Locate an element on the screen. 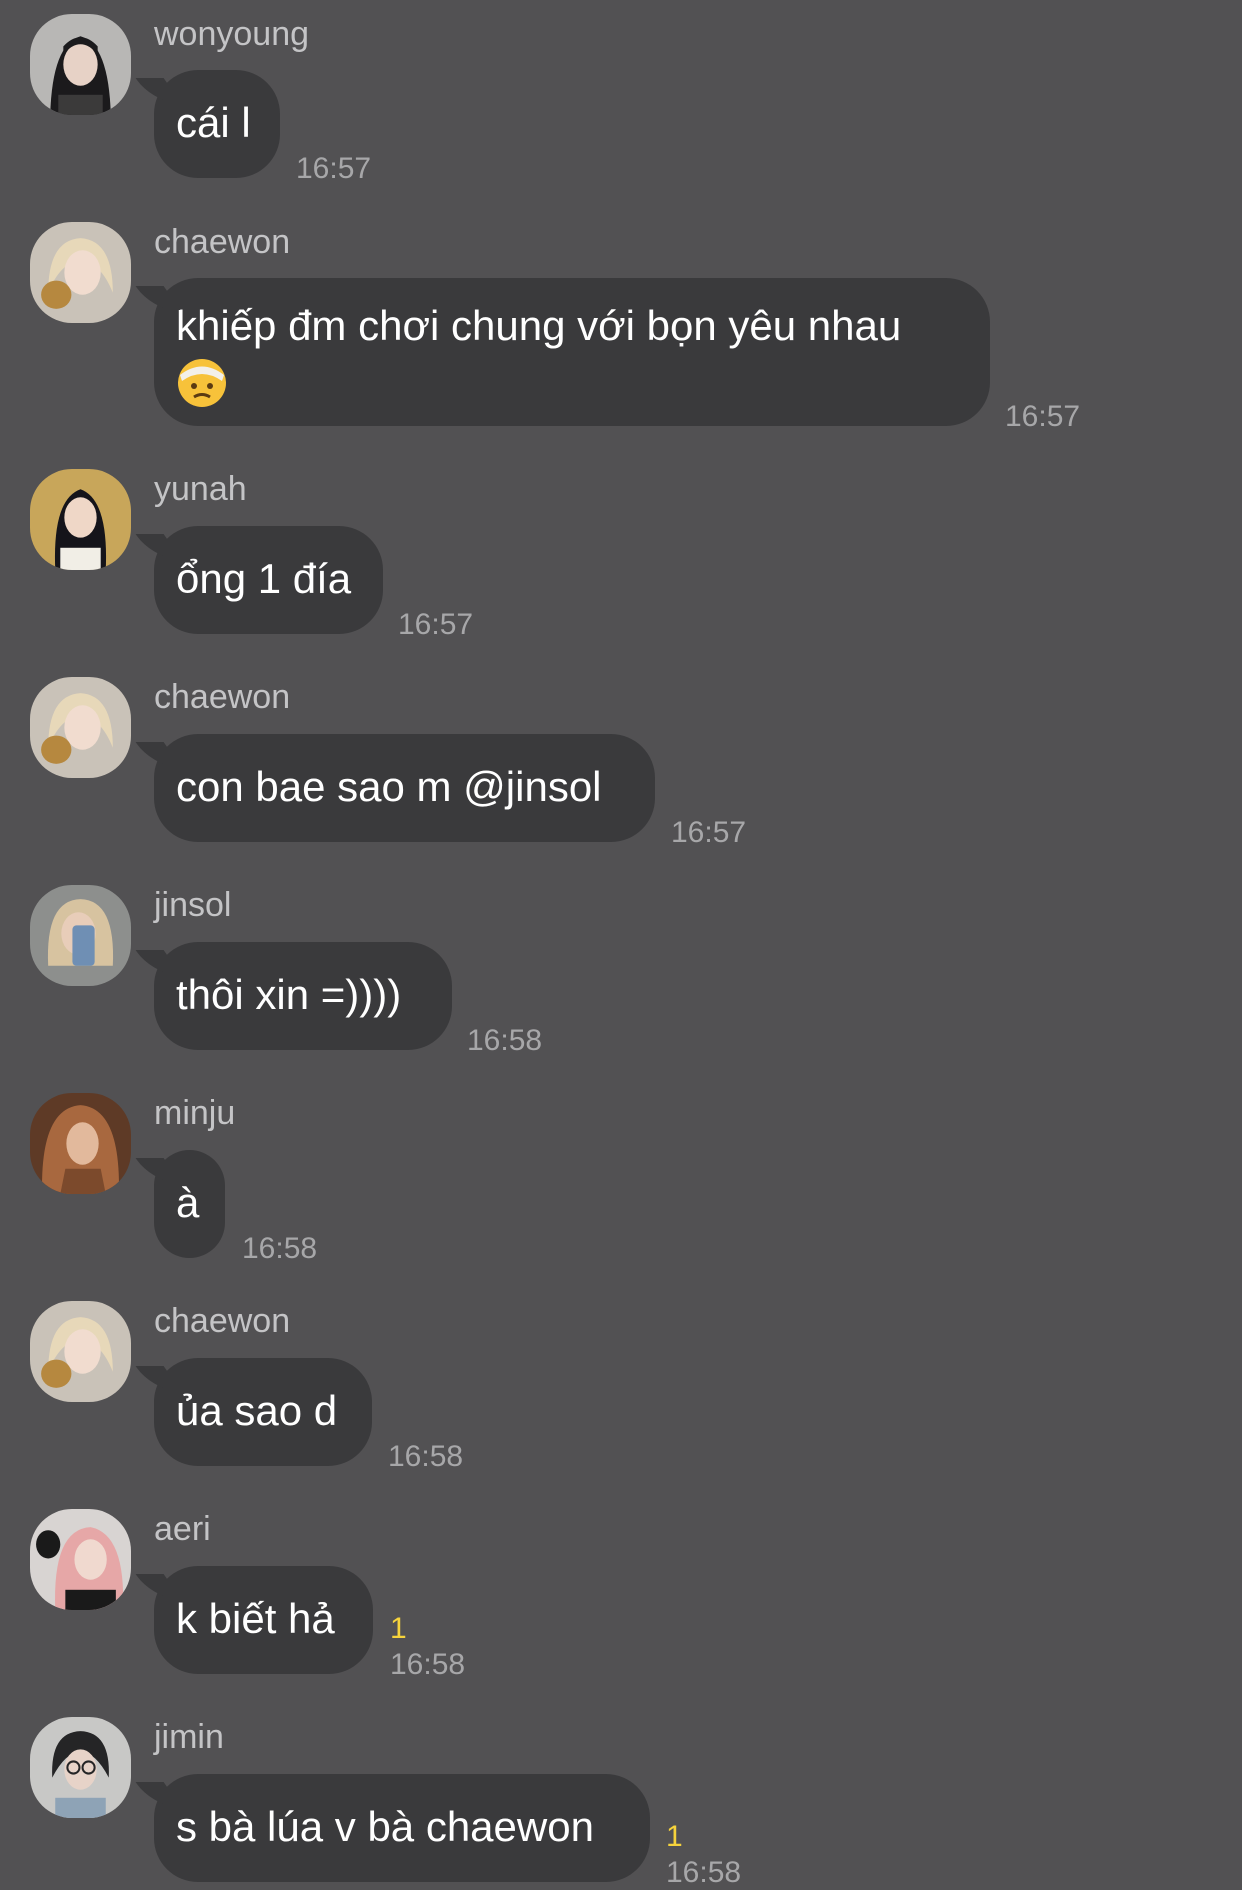 The width and height of the screenshot is (1242, 1890). message-bubble: à is located at coordinates (189, 1204).